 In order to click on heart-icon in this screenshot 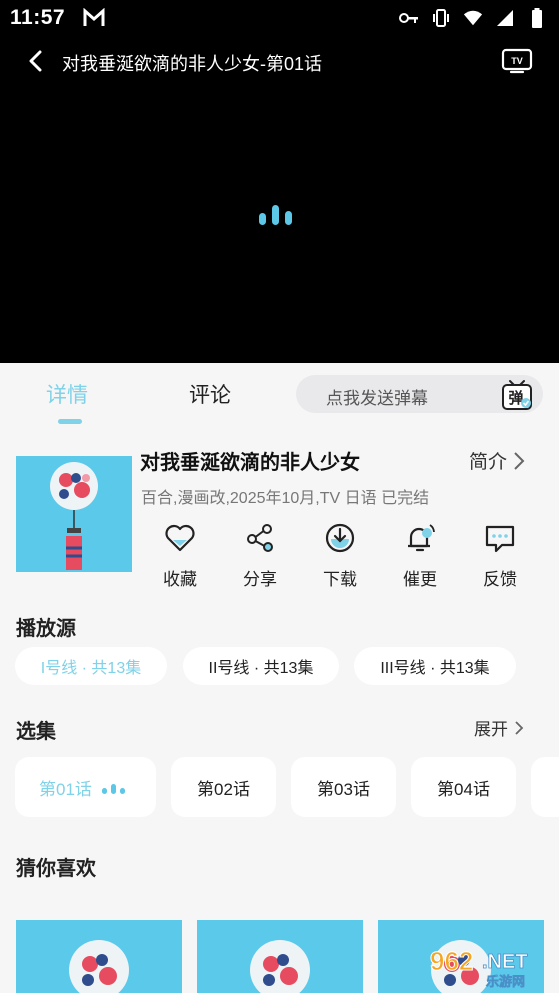, I will do `click(180, 538)`.